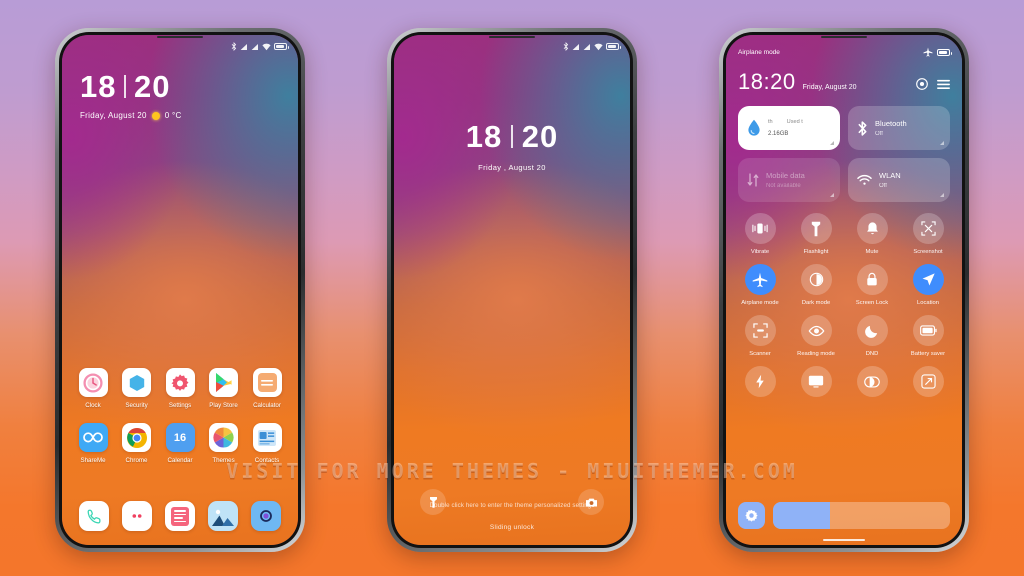  I want to click on toggle-expand, so click(928, 384).